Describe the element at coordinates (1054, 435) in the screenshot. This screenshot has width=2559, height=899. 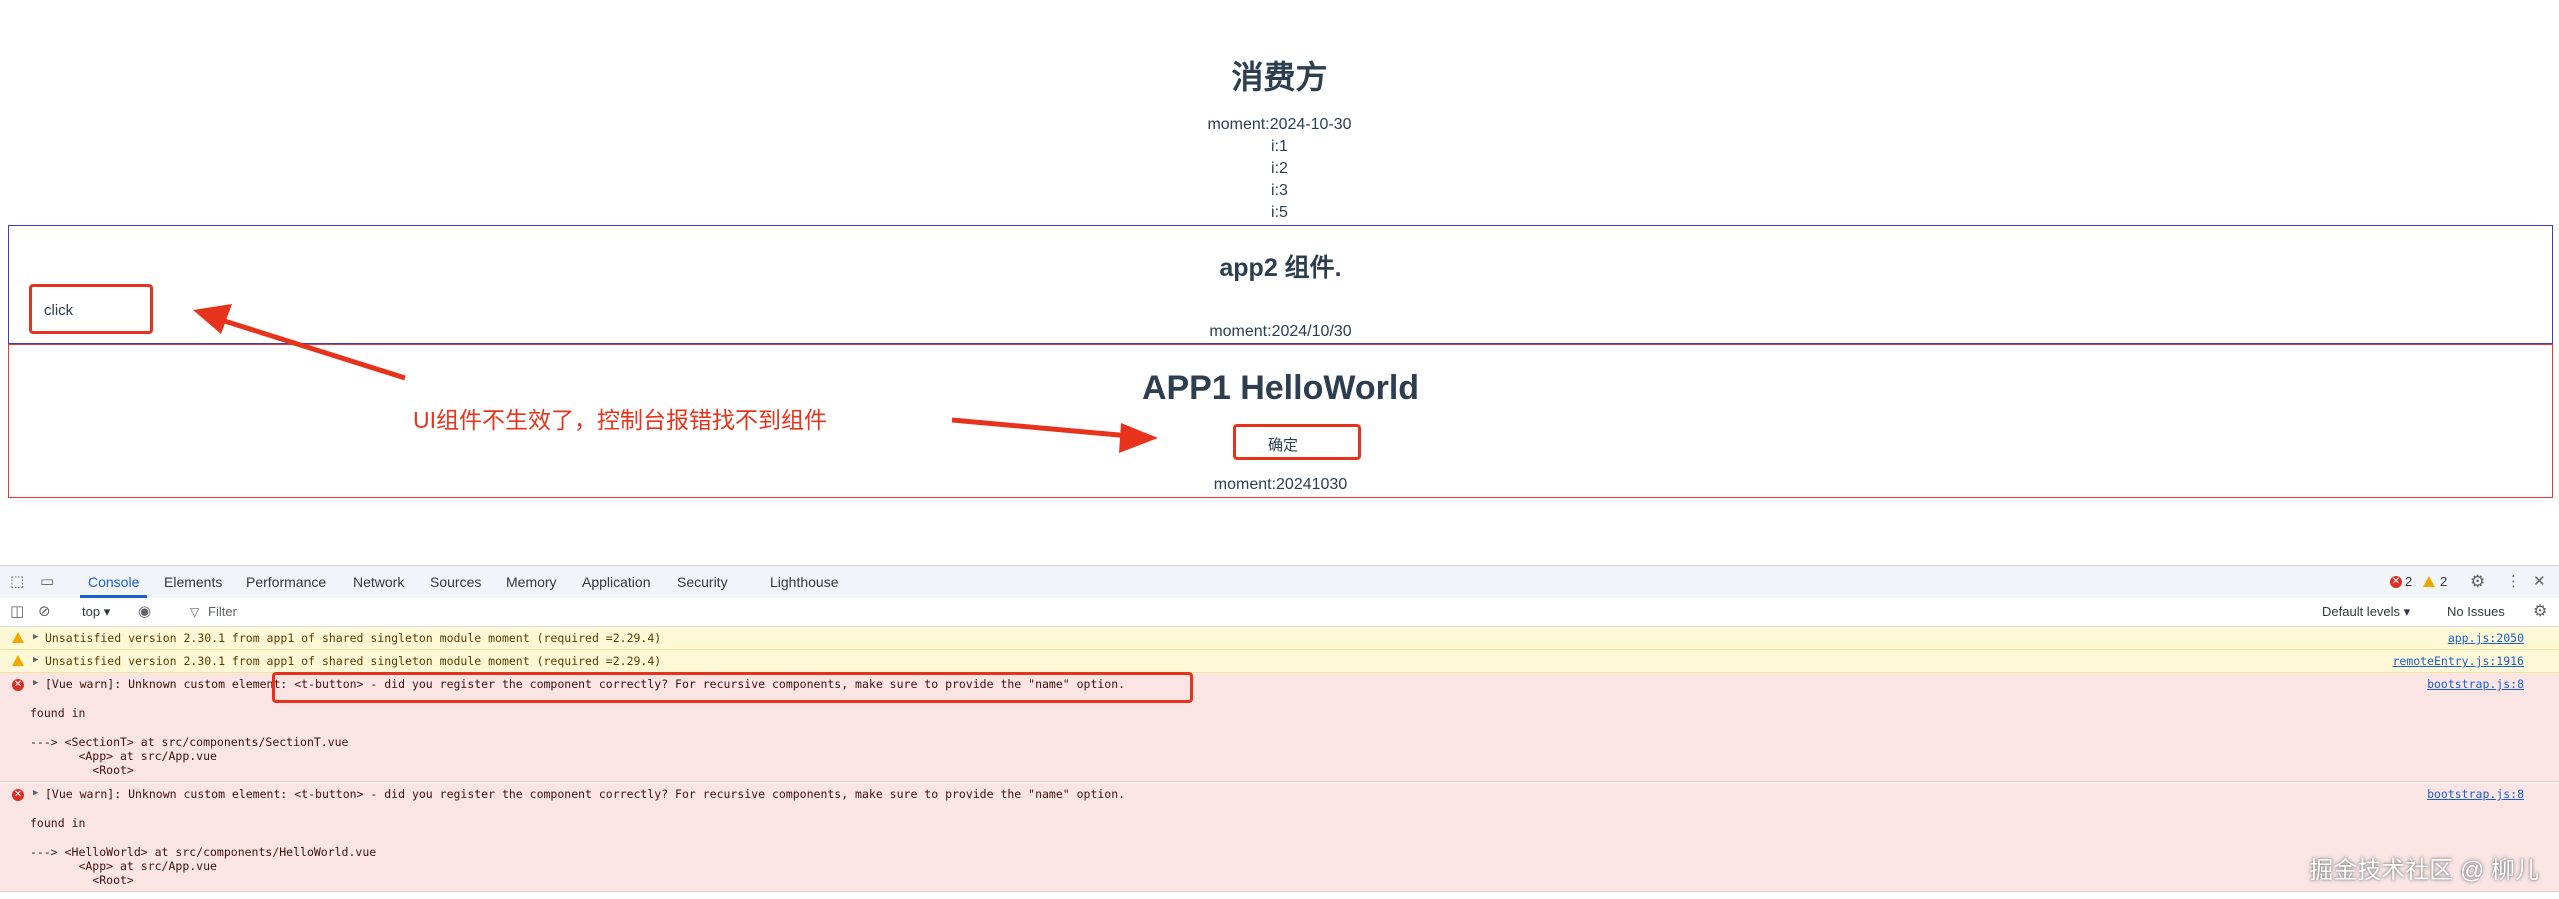
I see `arrow-to-confirm-icon` at that location.